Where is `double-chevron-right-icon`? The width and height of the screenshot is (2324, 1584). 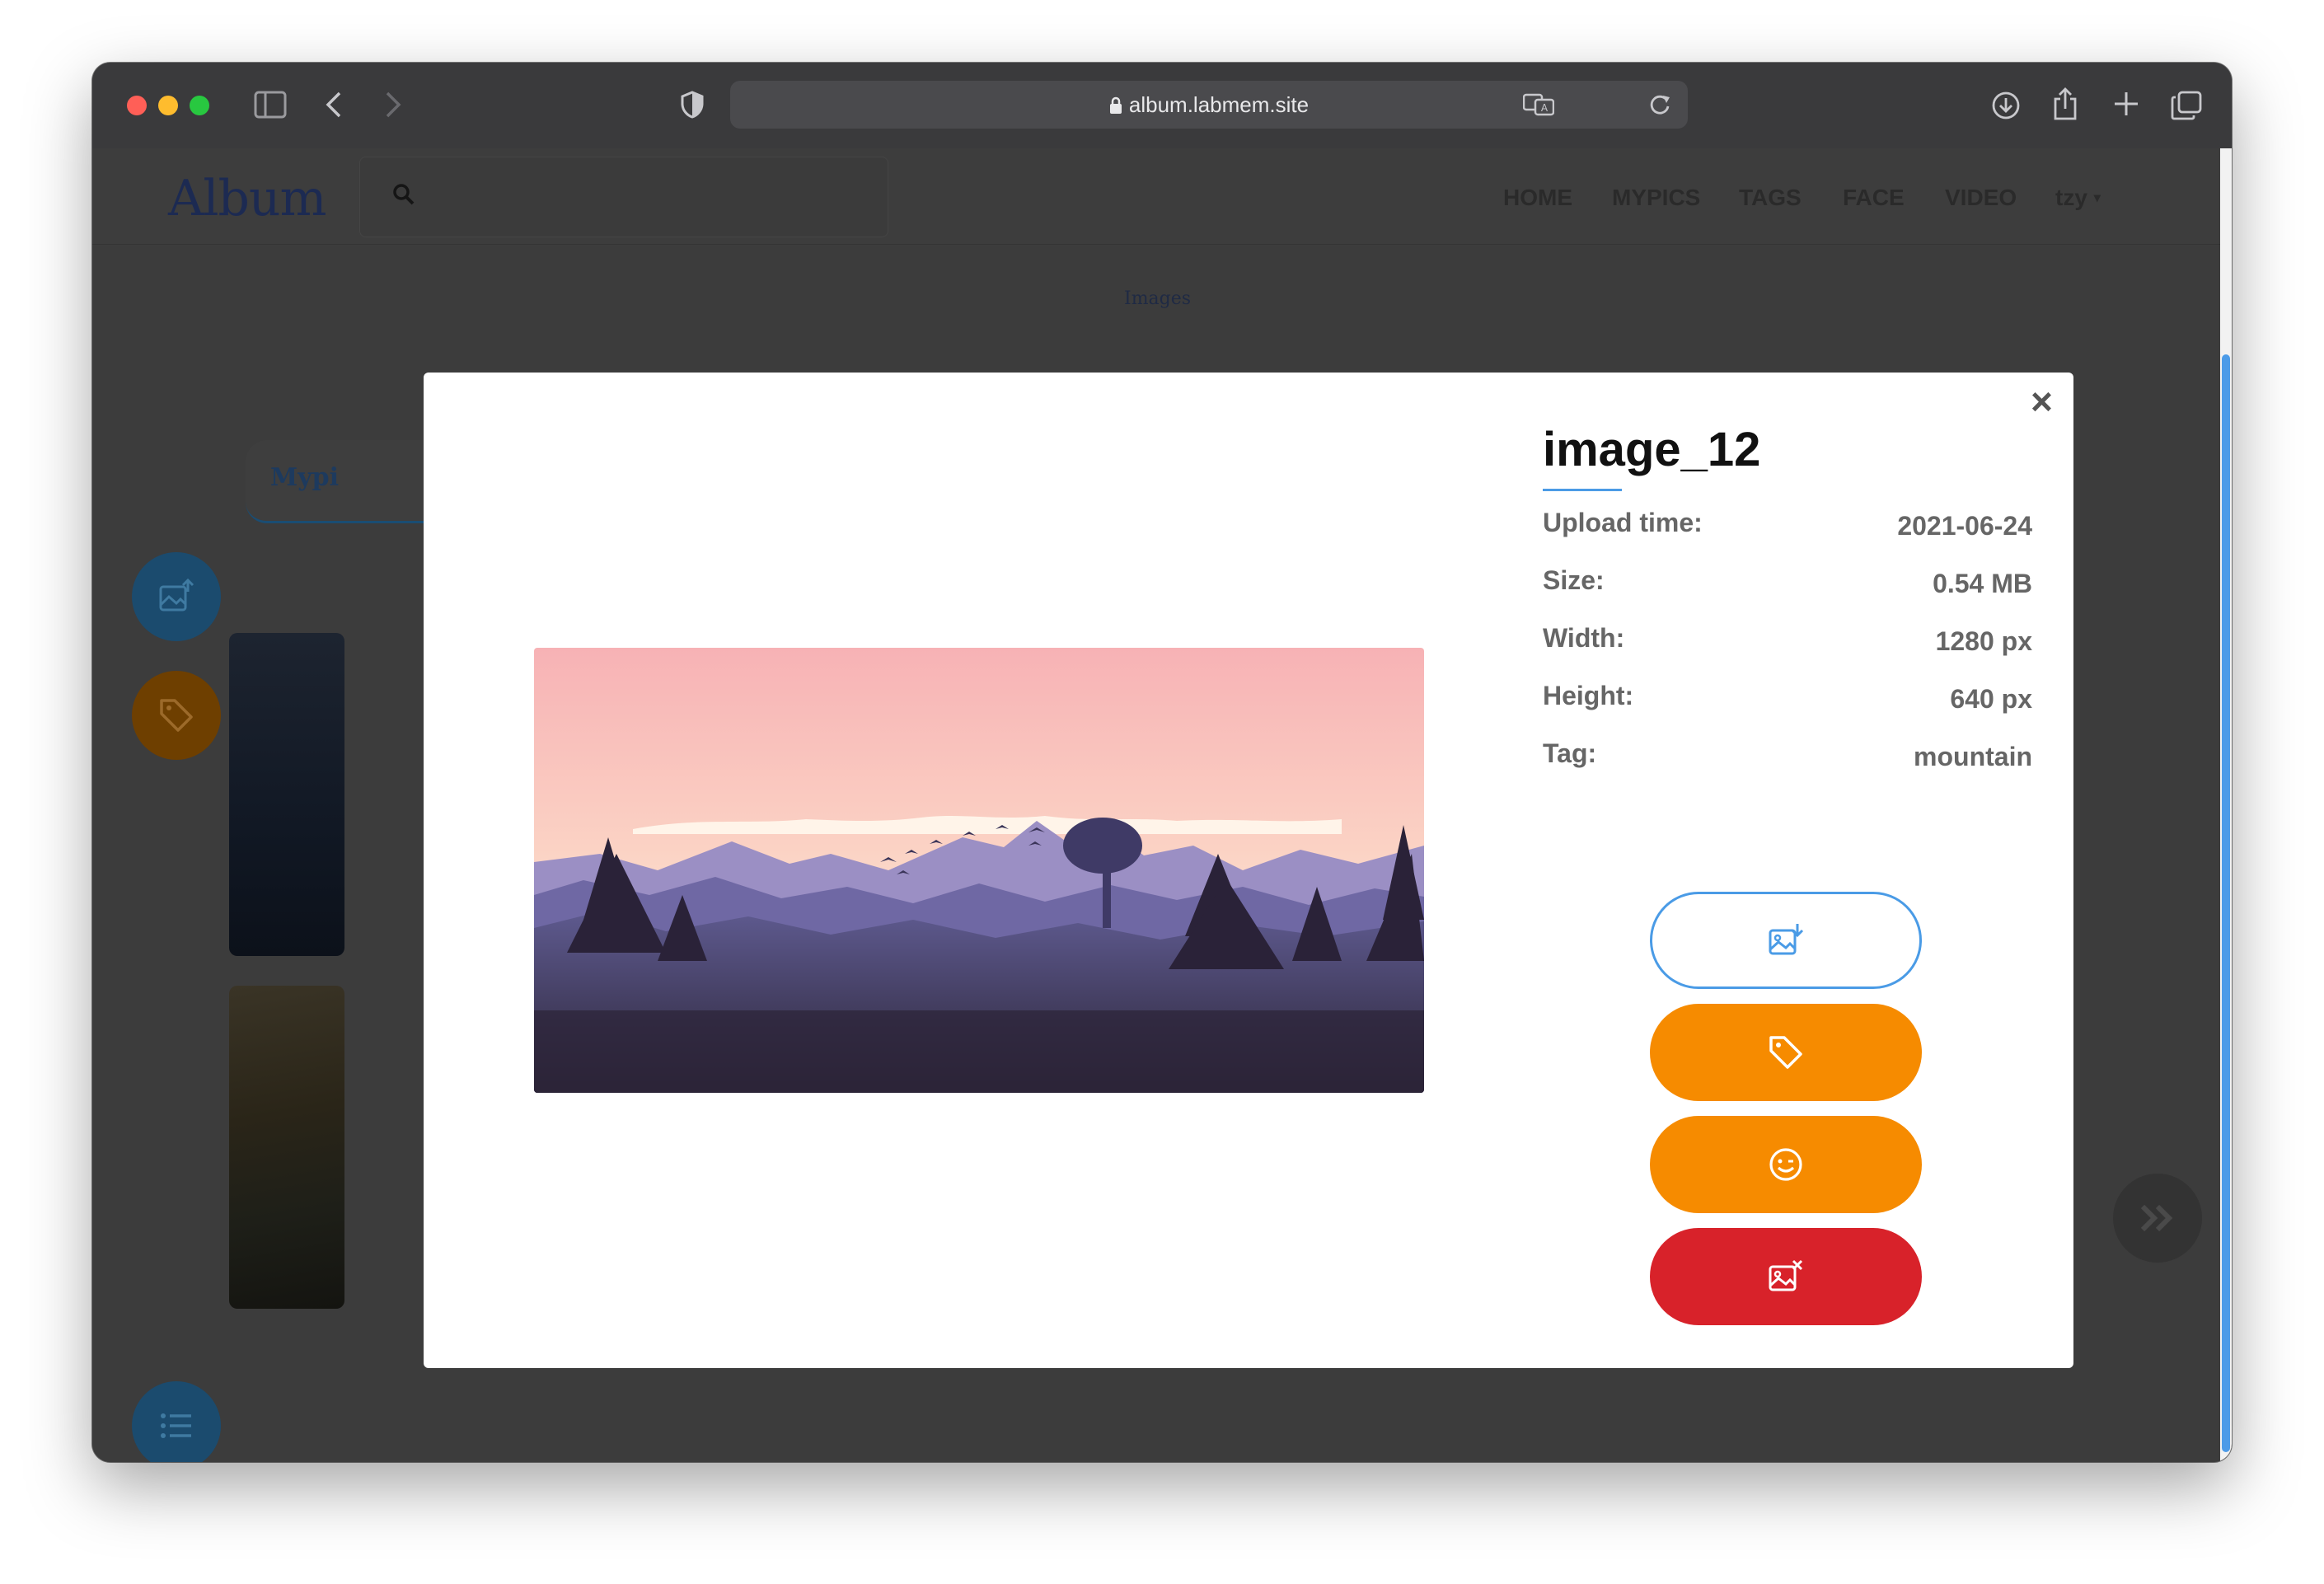 double-chevron-right-icon is located at coordinates (2156, 1218).